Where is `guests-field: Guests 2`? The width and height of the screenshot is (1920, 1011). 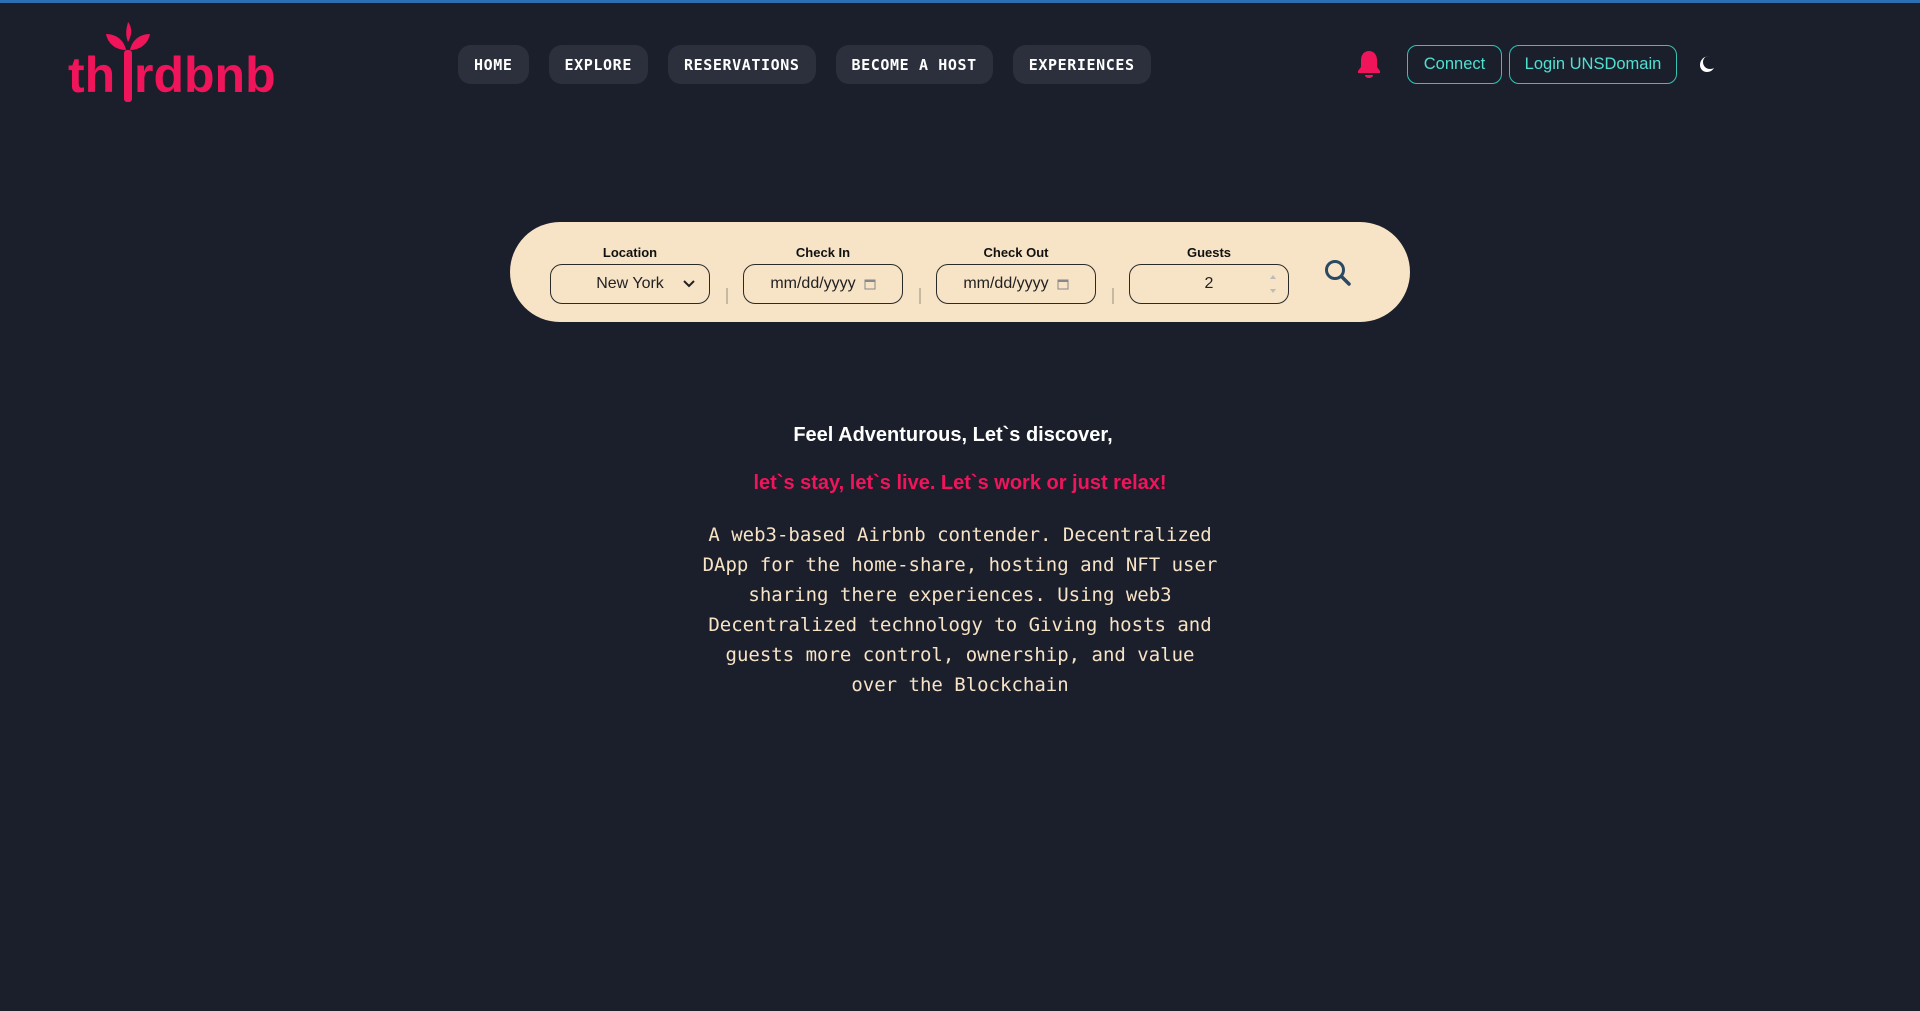 guests-field: Guests 2 is located at coordinates (1209, 274).